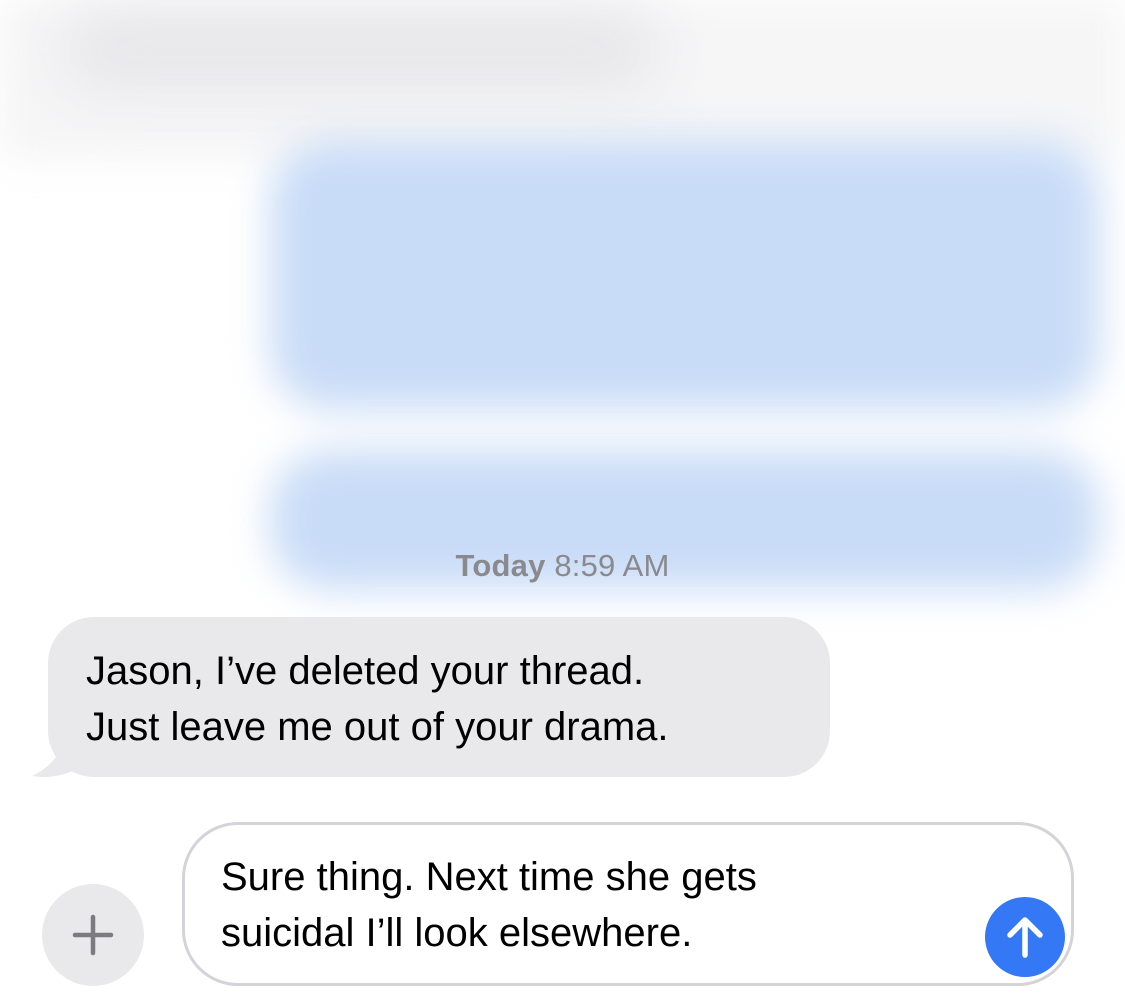  I want to click on arrow-up-icon, so click(1025, 937).